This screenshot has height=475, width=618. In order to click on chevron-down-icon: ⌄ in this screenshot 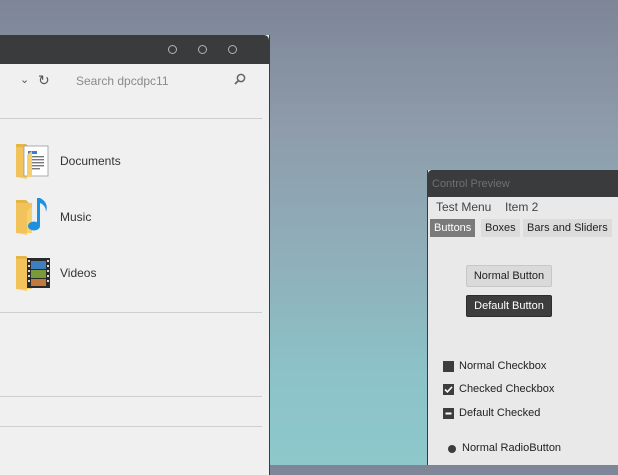, I will do `click(24, 79)`.